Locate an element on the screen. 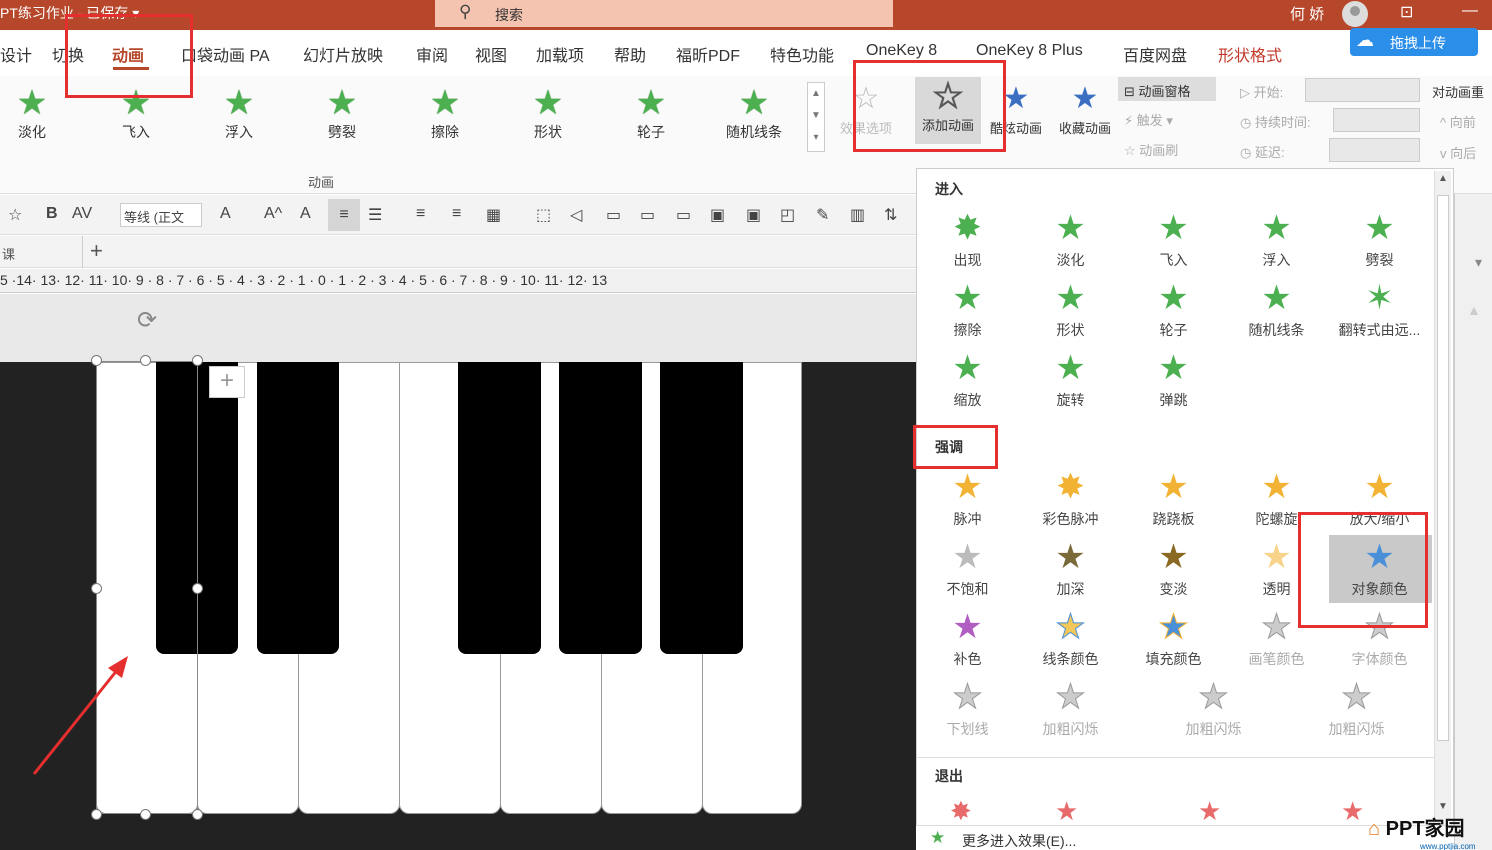 The image size is (1492, 850). rotate-handle-icon: ⟳ is located at coordinates (147, 320).